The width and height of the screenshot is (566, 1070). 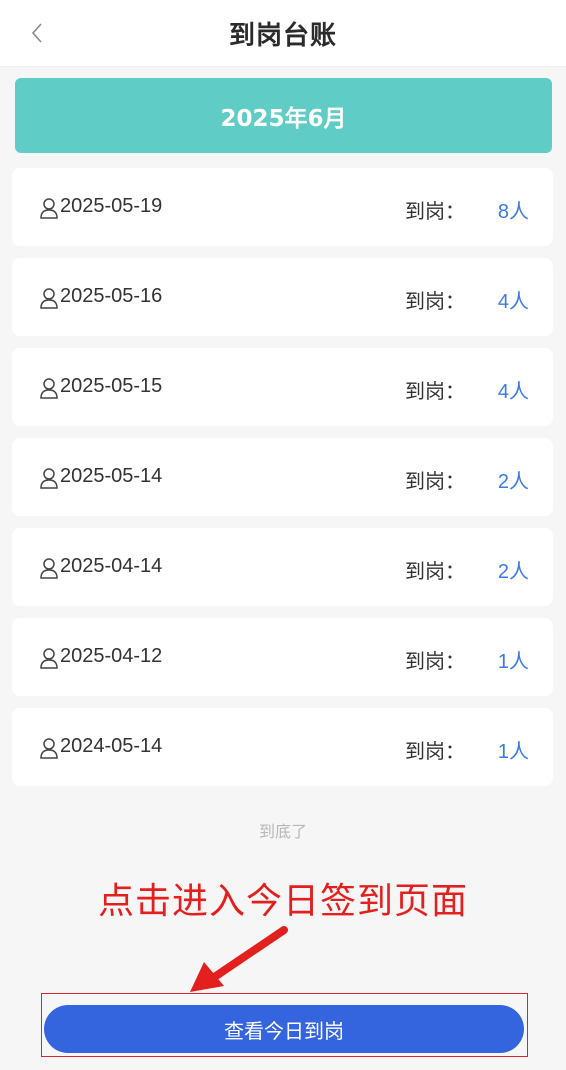 What do you see at coordinates (111, 746) in the screenshot?
I see `record-date: 2024-05-14` at bounding box center [111, 746].